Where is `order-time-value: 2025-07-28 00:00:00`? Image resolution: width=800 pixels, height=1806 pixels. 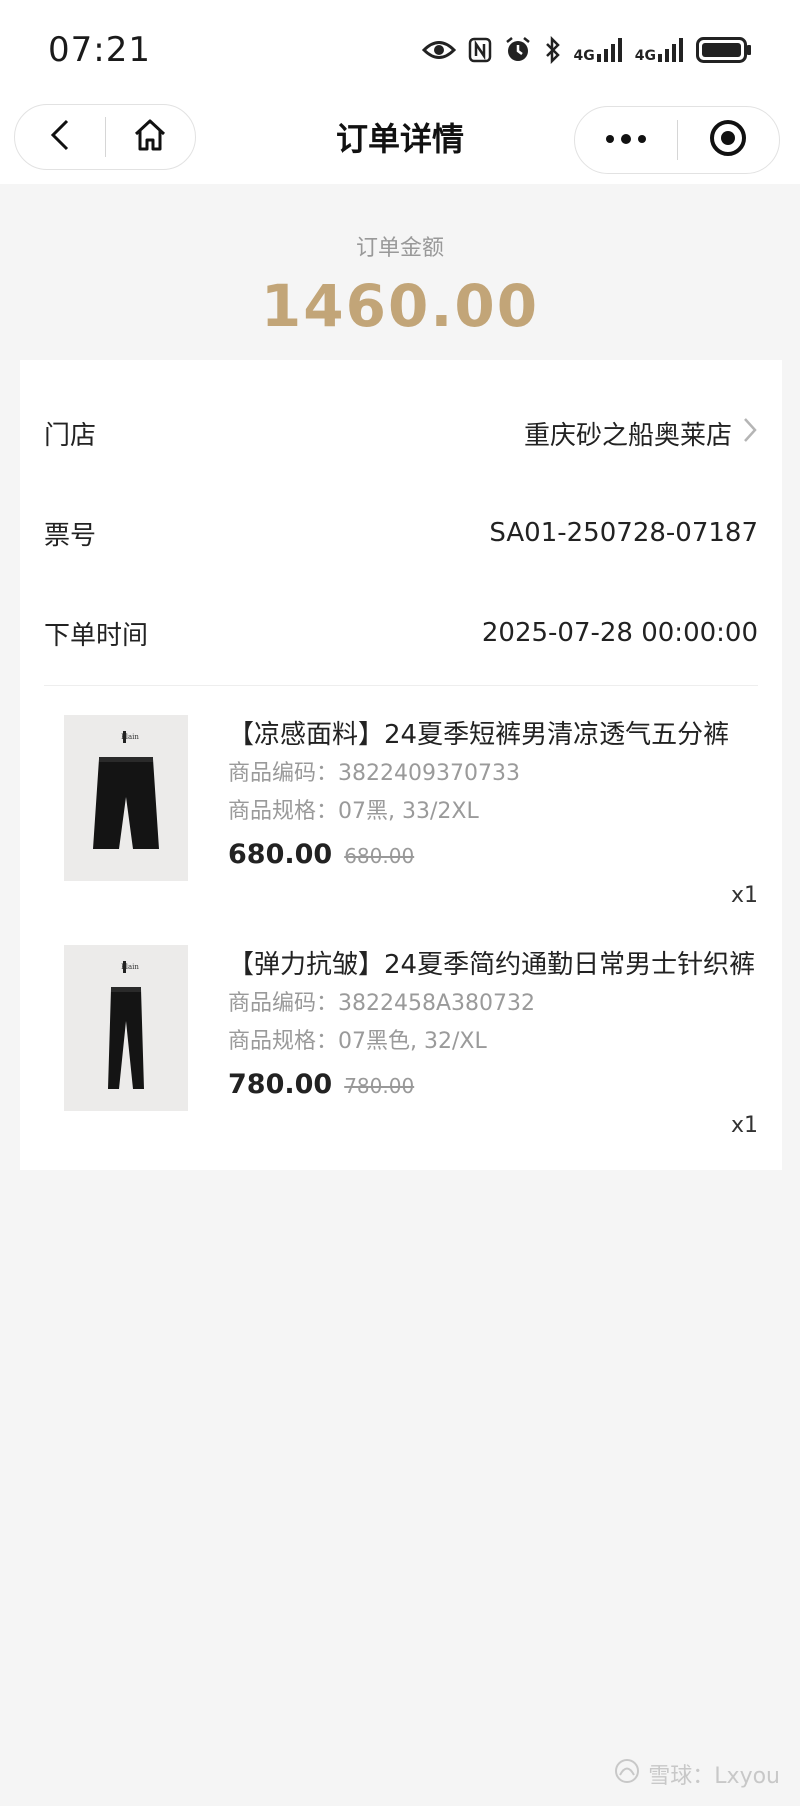 order-time-value: 2025-07-28 00:00:00 is located at coordinates (619, 633).